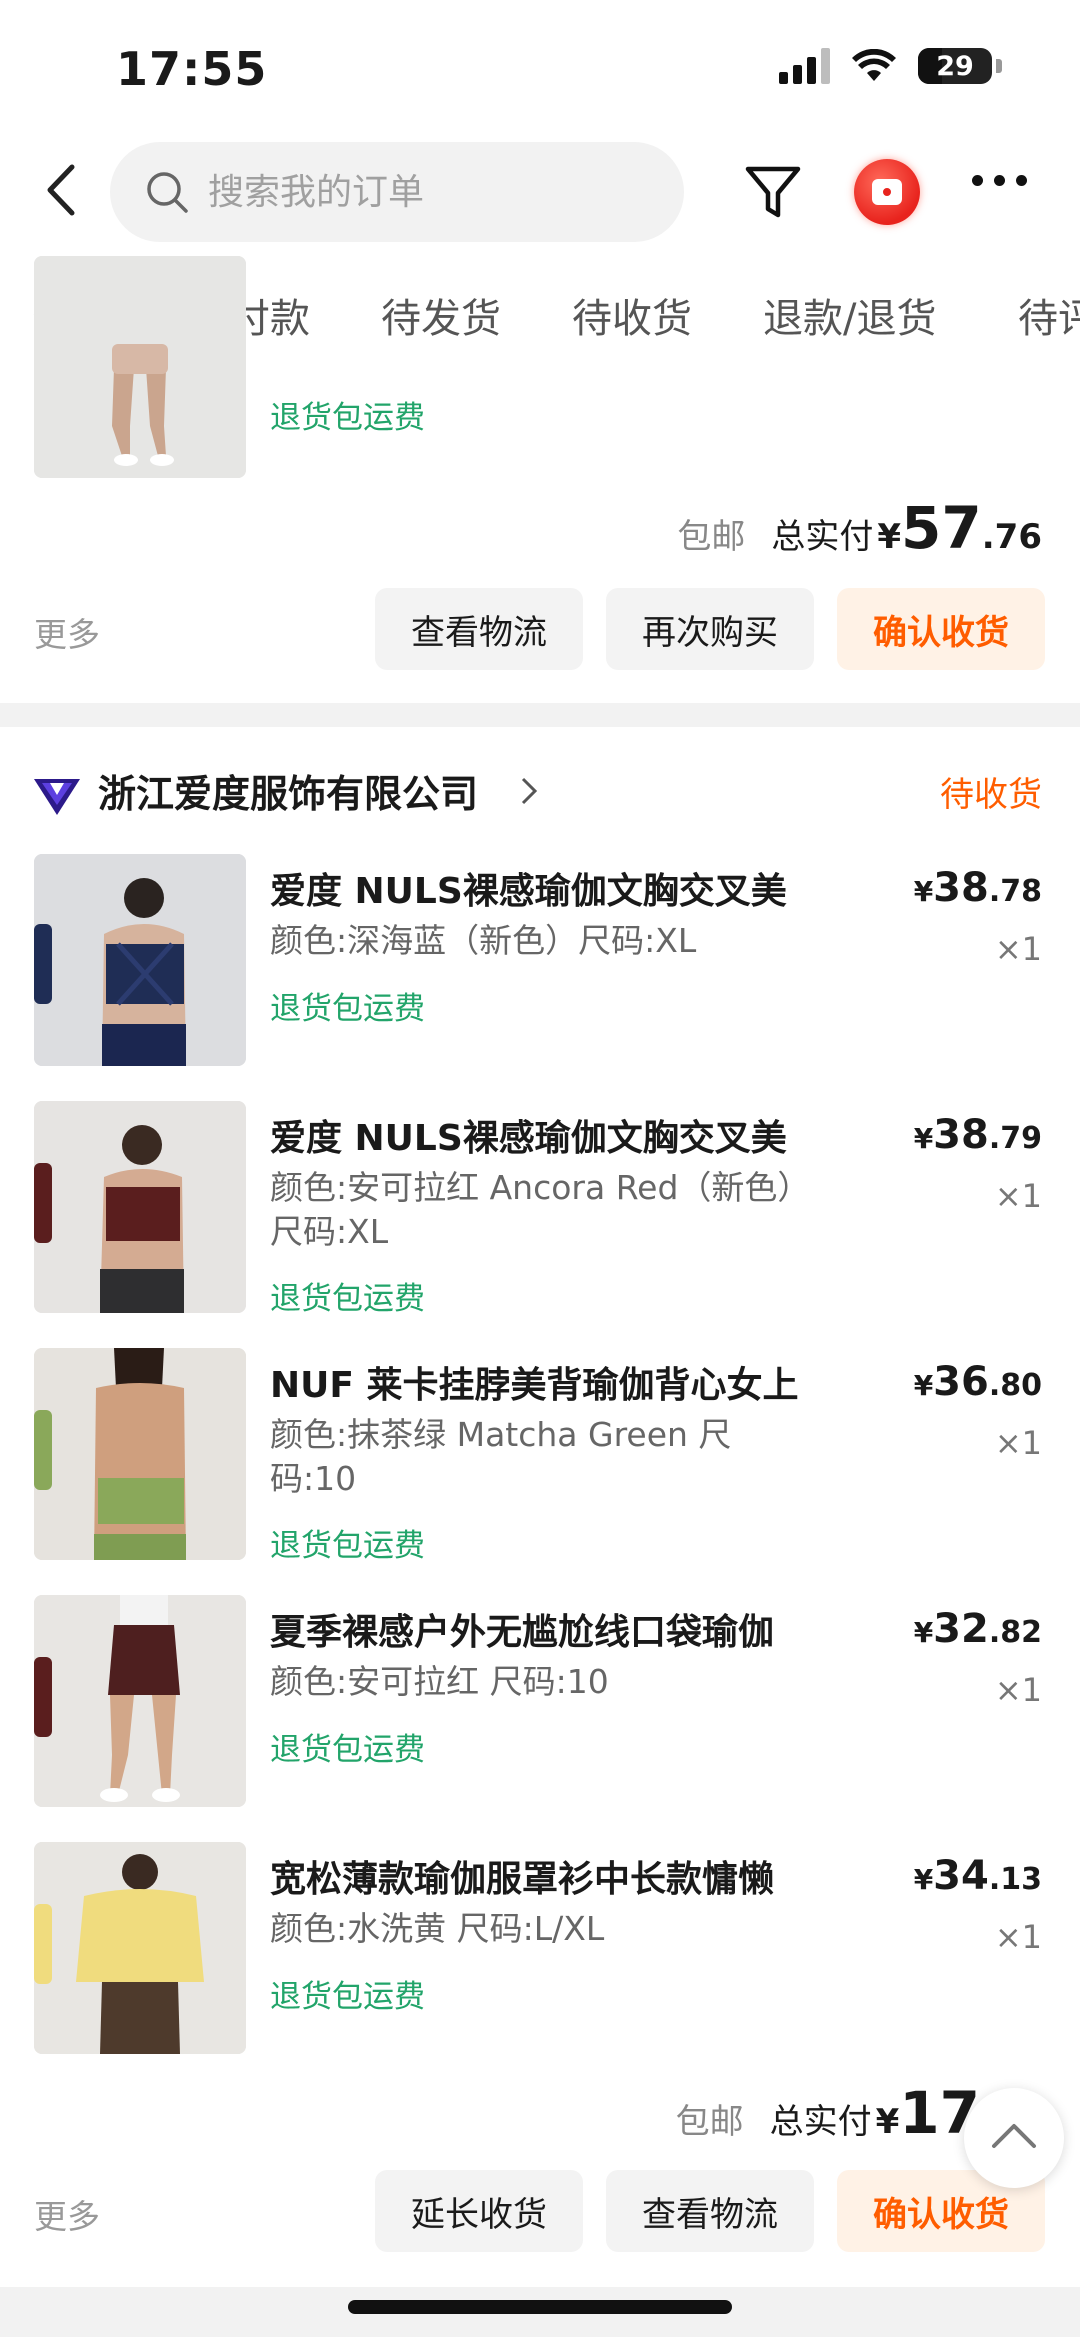 This screenshot has height=2337, width=1080. What do you see at coordinates (977, 1629) in the screenshot?
I see `product-price: ¥32.82` at bounding box center [977, 1629].